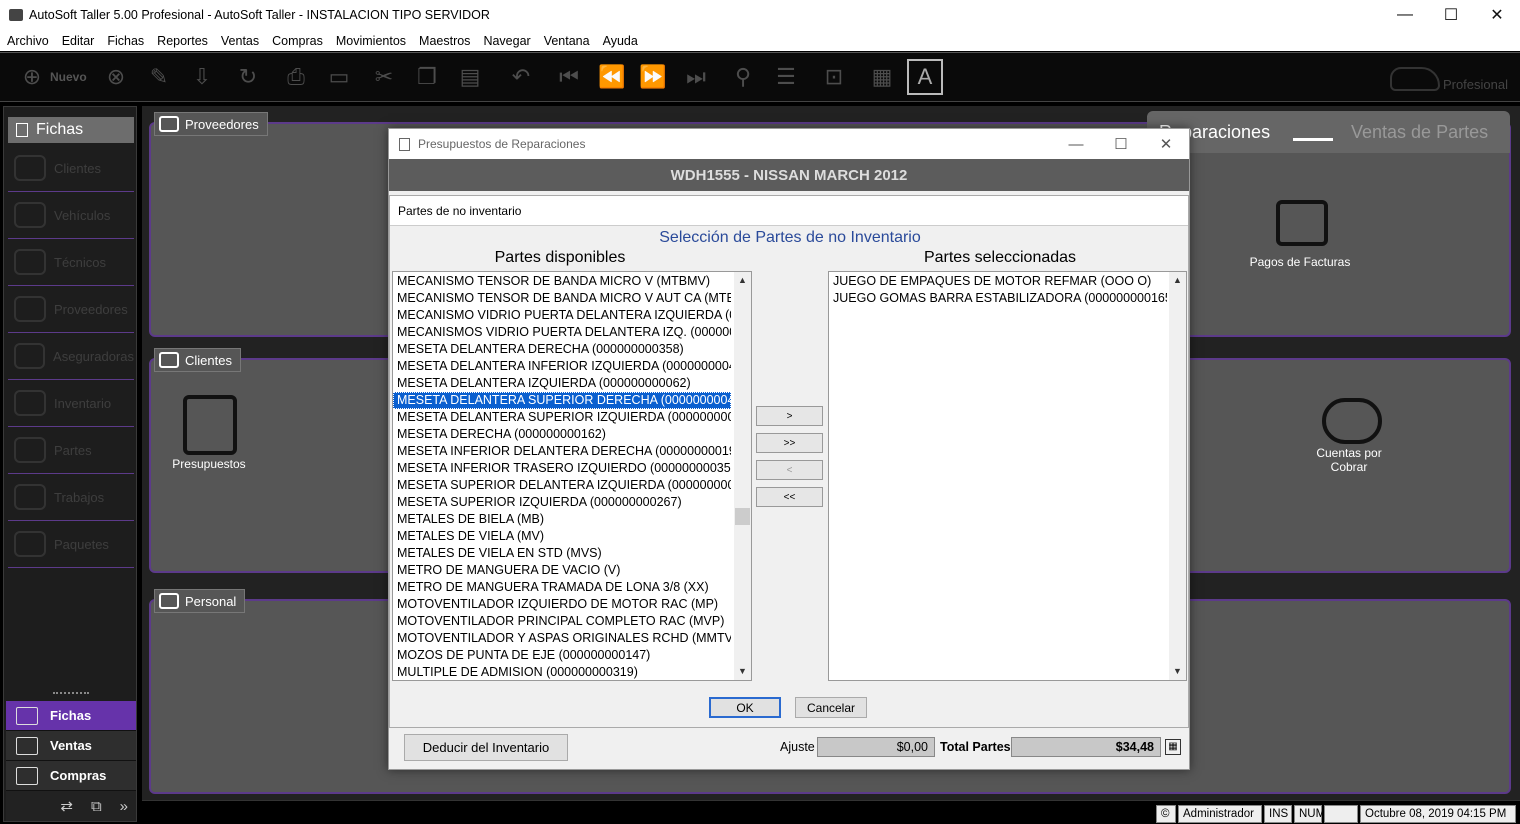 The image size is (1520, 824). What do you see at coordinates (1166, 144) in the screenshot?
I see `dialog-close-button: ✕` at bounding box center [1166, 144].